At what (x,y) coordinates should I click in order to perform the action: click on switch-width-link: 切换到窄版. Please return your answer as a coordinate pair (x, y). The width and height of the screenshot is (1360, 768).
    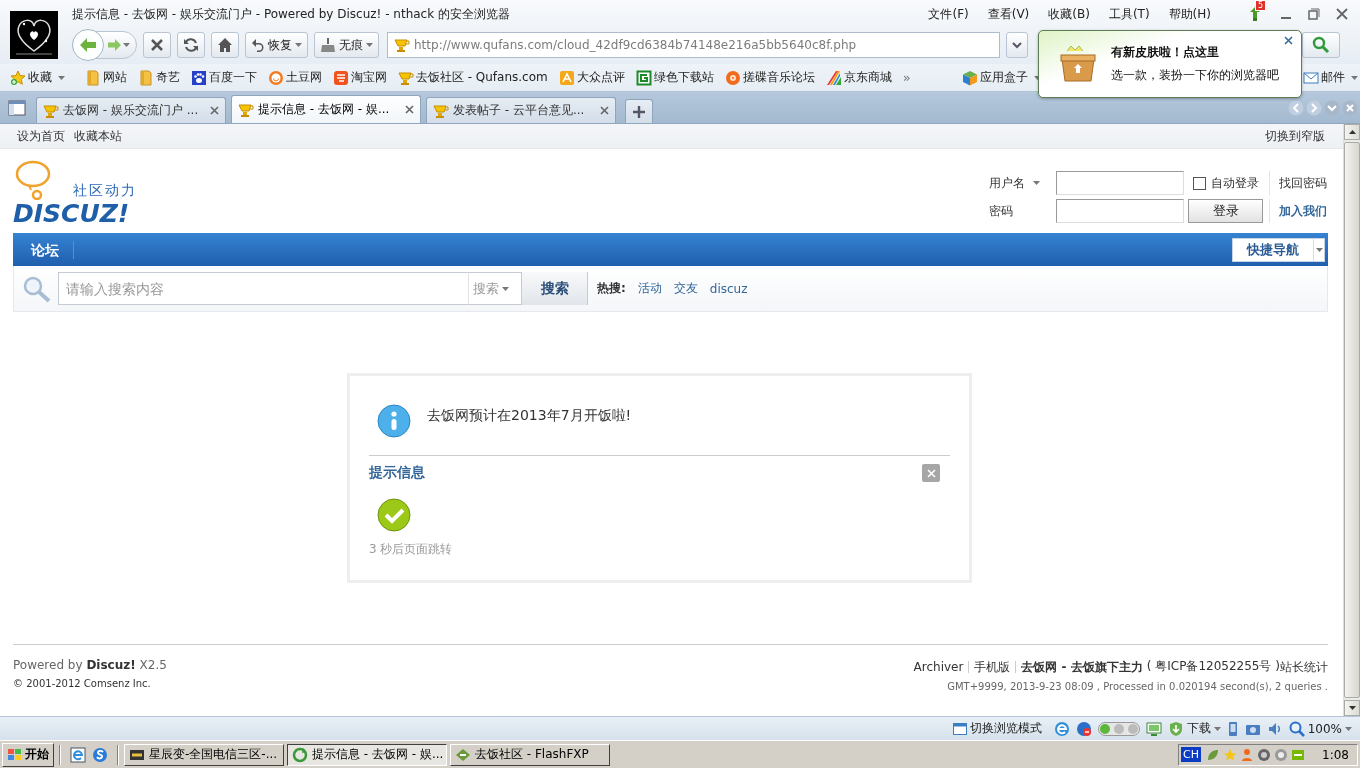
    Looking at the image, I should click on (1295, 136).